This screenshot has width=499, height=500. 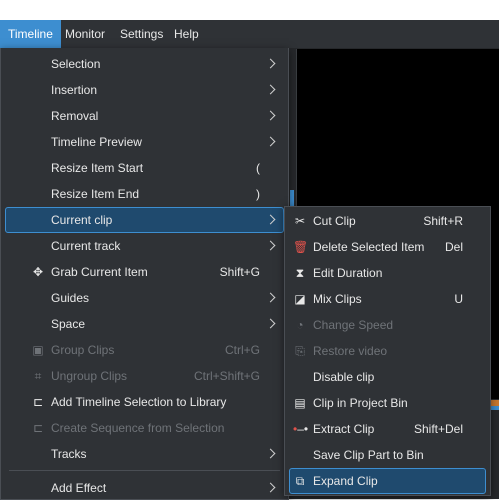 What do you see at coordinates (369, 247) in the screenshot?
I see `menu-item-label: Delete Selected Item` at bounding box center [369, 247].